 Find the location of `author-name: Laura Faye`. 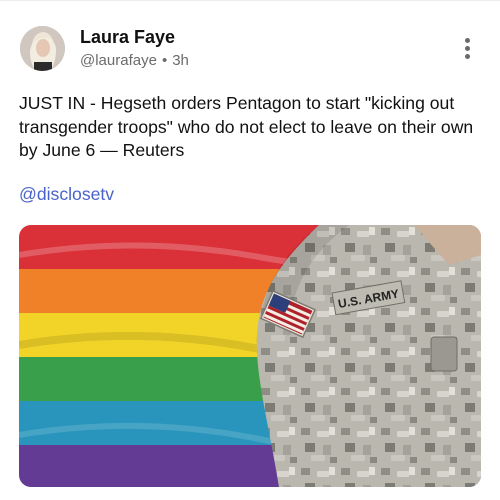

author-name: Laura Faye is located at coordinates (127, 37).